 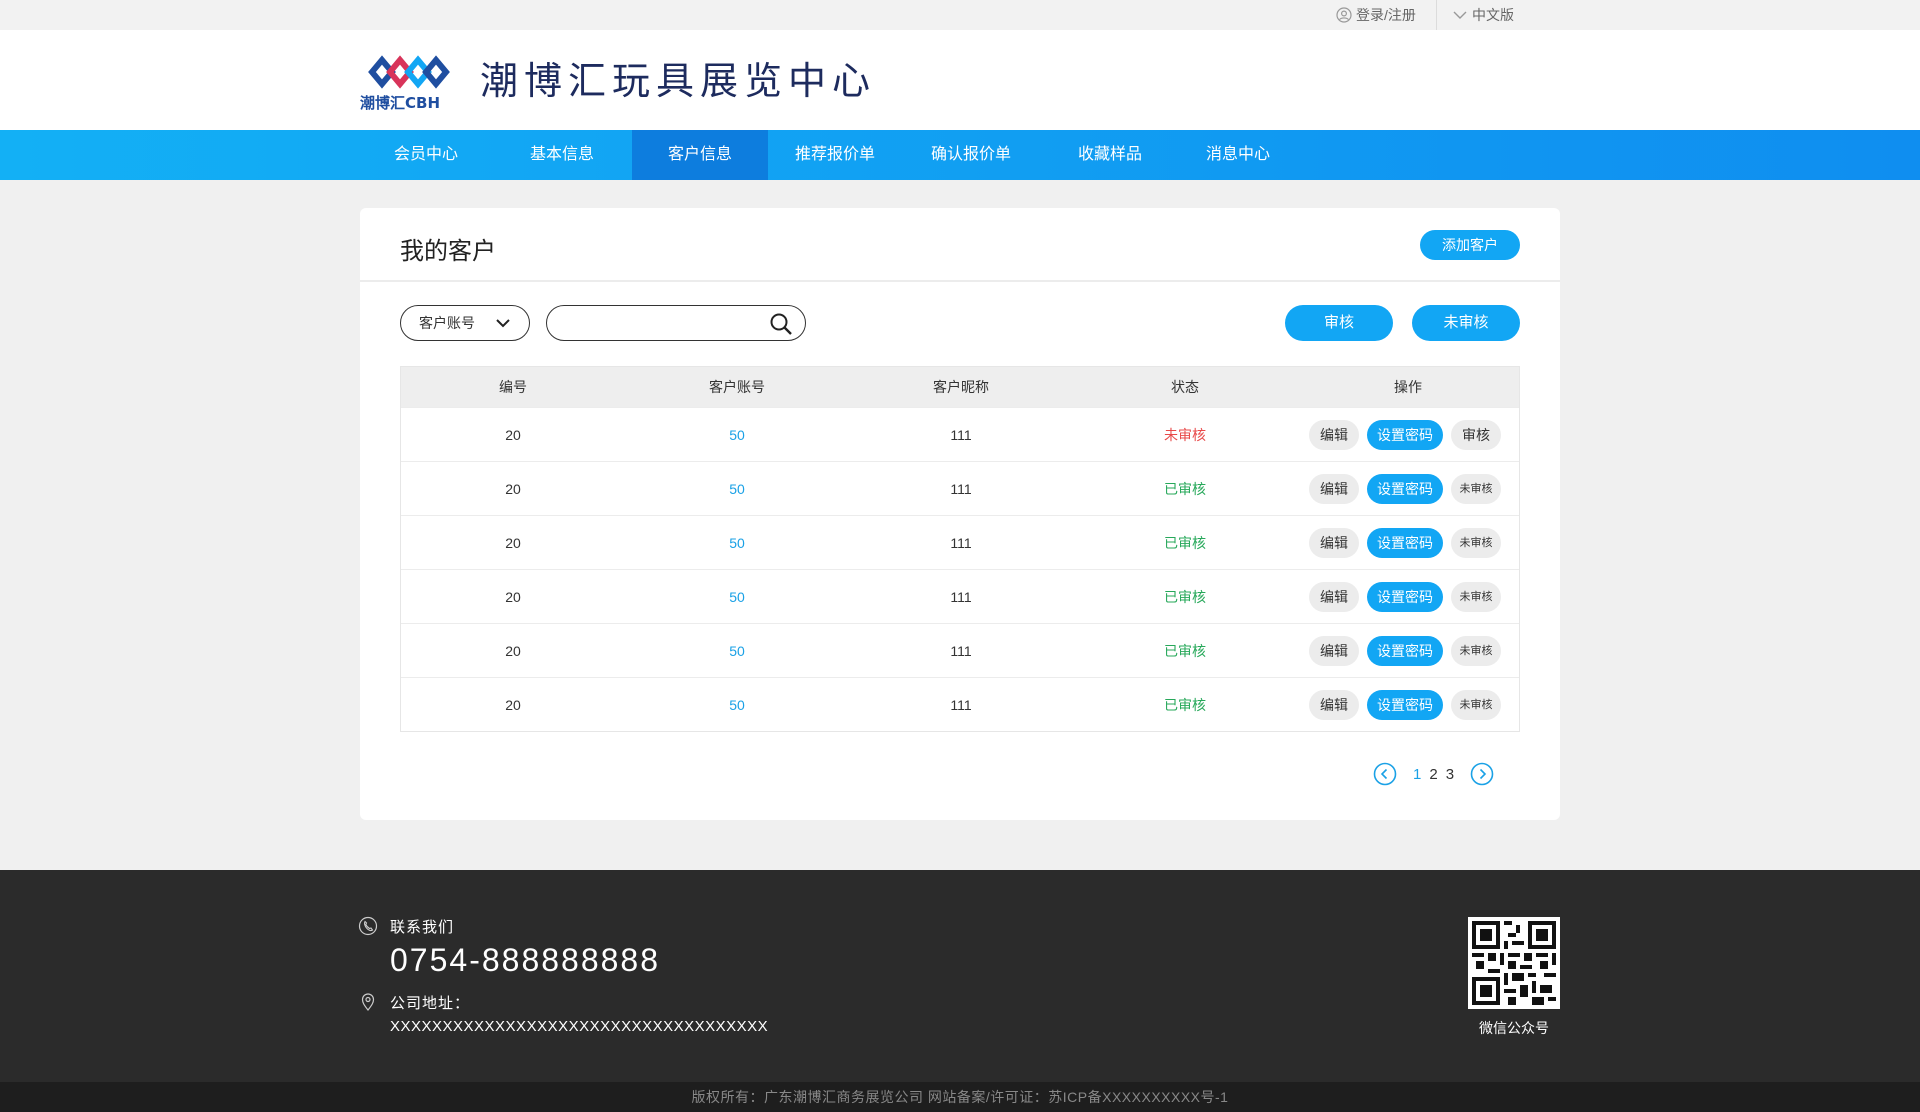 What do you see at coordinates (1466, 323) in the screenshot?
I see `filter-unreviewed-button: 未审核` at bounding box center [1466, 323].